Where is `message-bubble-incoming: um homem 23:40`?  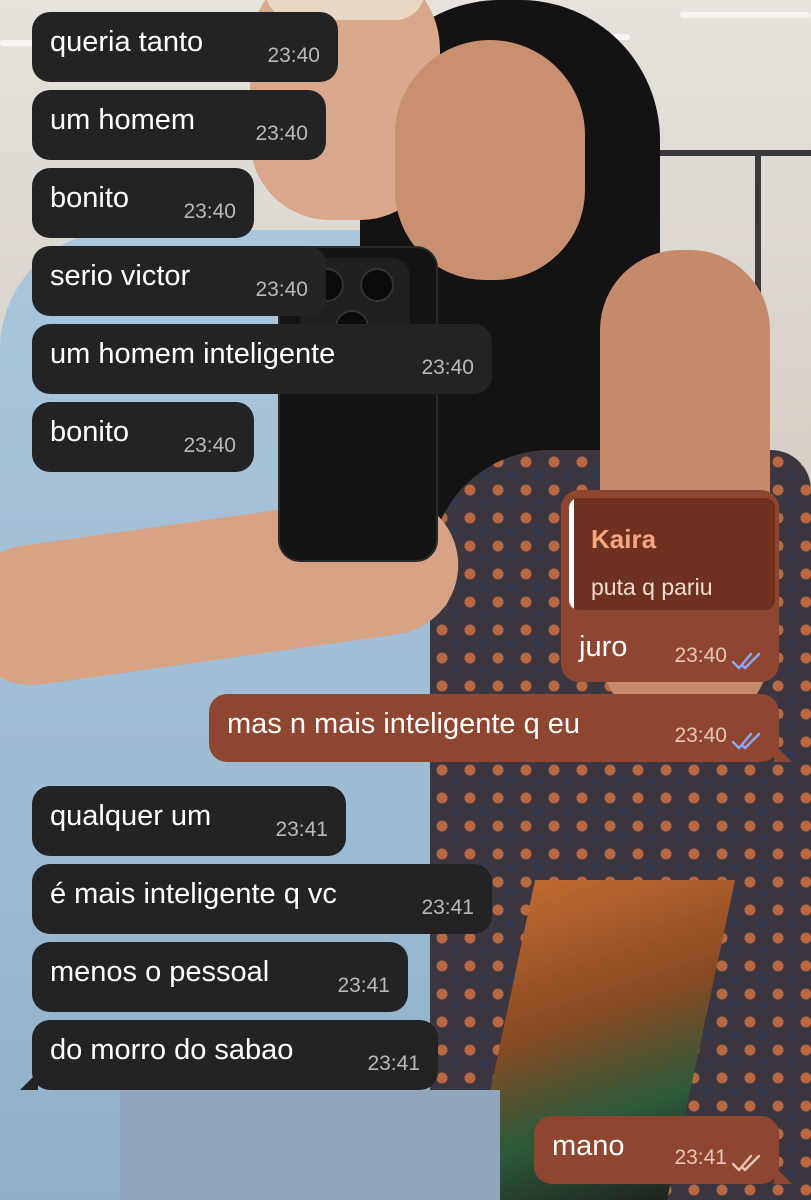 message-bubble-incoming: um homem 23:40 is located at coordinates (179, 125).